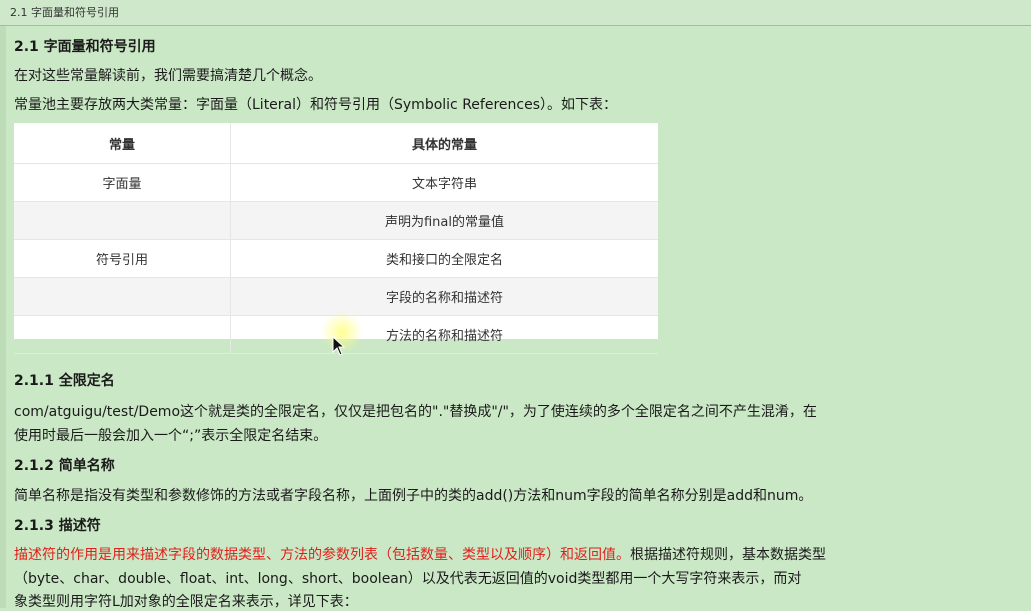  What do you see at coordinates (728, 555) in the screenshot?
I see `descriptor-line1-rest: 根据描述符规则，基本数据类型` at bounding box center [728, 555].